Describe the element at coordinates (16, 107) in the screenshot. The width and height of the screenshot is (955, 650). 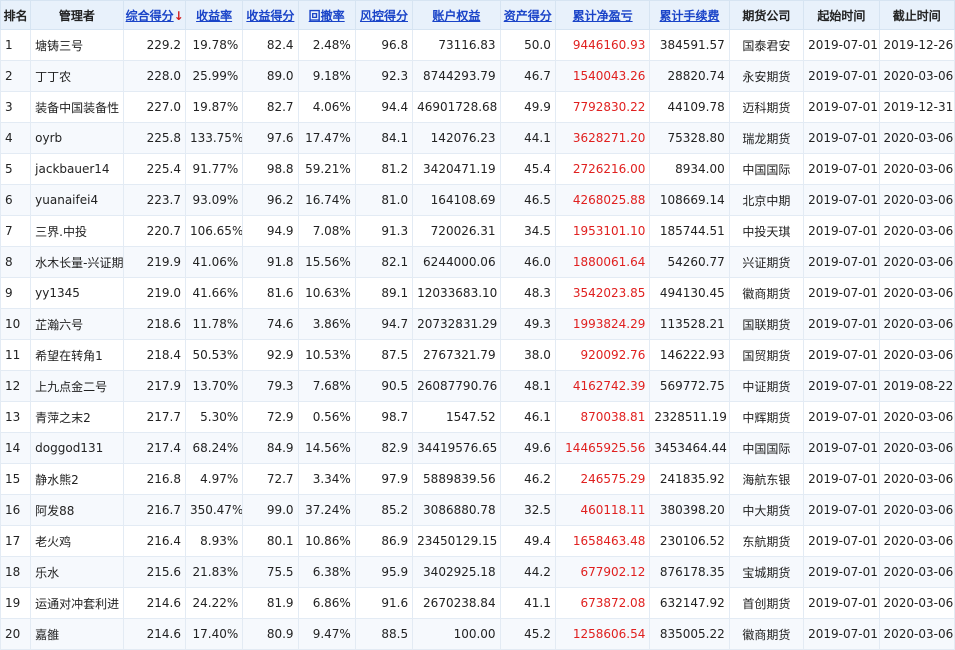
I see `cell-rank: 3` at that location.